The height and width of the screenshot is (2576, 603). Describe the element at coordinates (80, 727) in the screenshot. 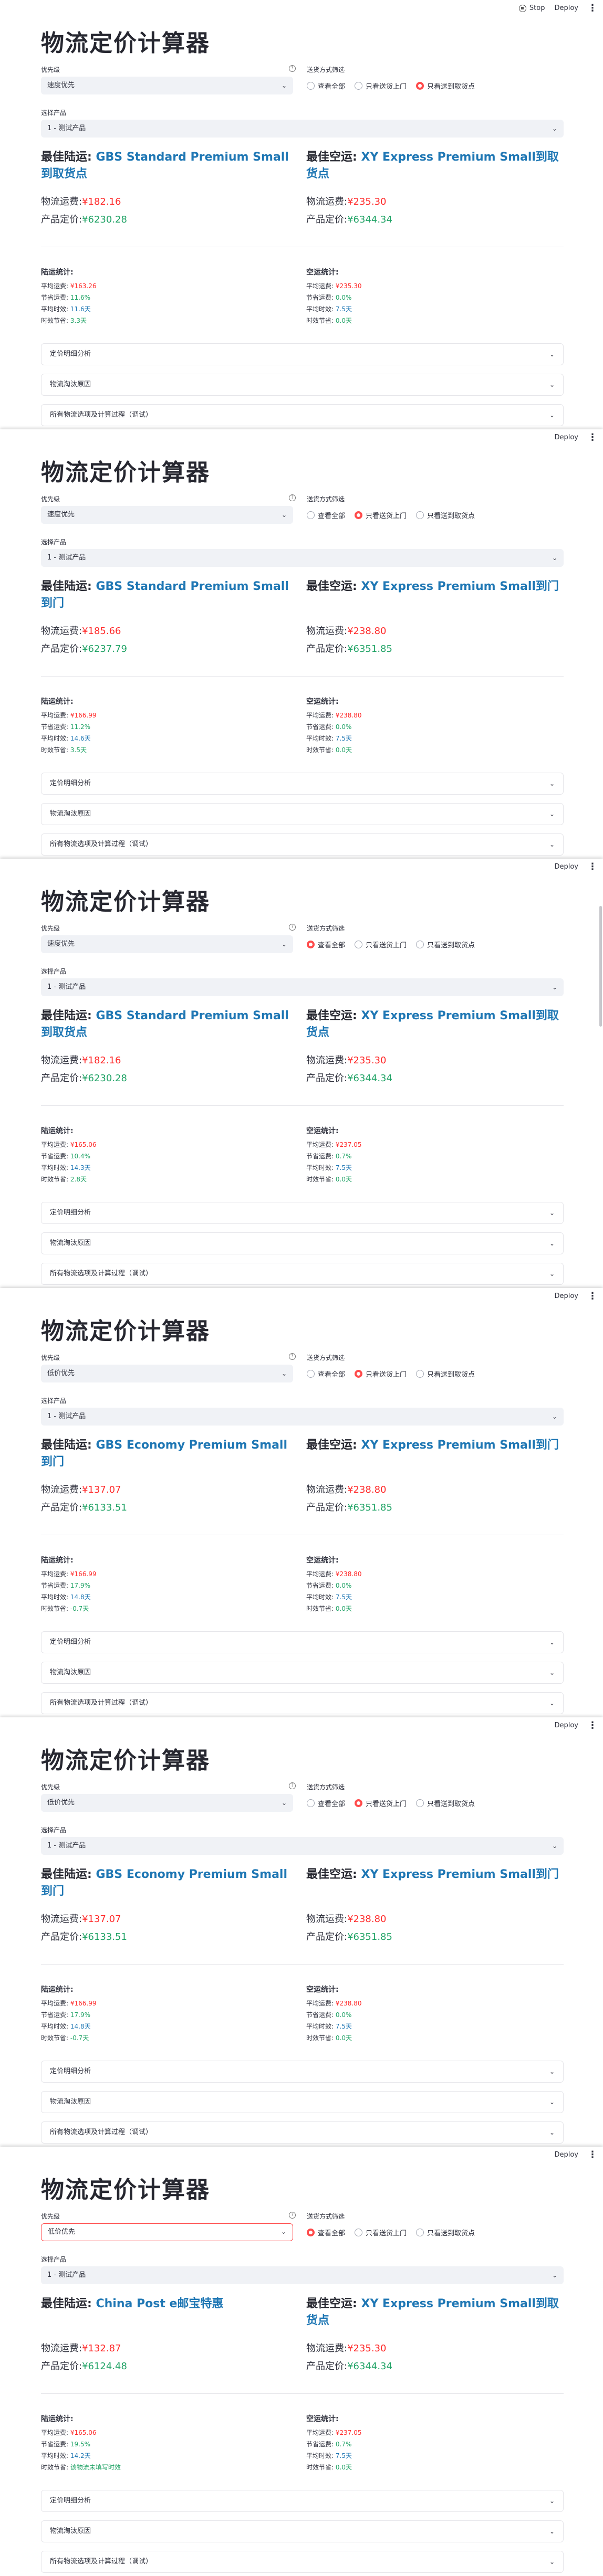

I see `stat-value: 11.2%` at that location.